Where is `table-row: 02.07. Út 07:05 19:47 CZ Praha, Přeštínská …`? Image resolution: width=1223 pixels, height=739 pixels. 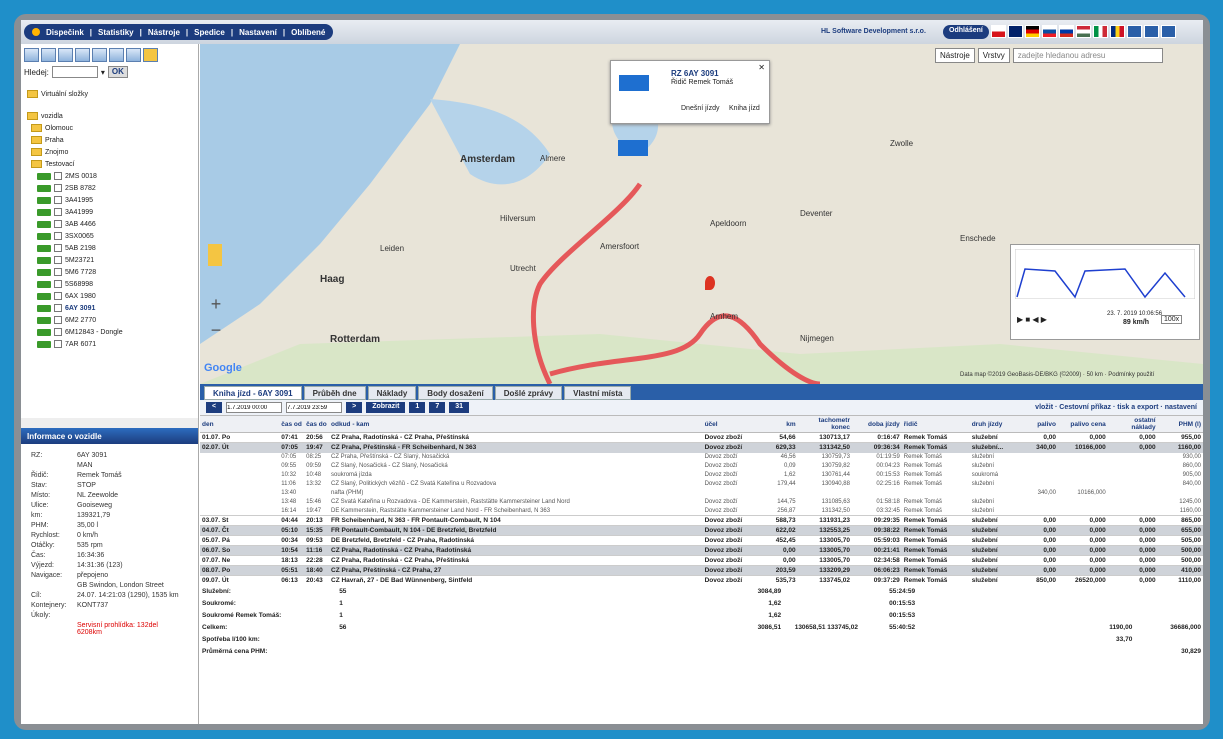
table-row: 02.07. Út 07:05 19:47 CZ Praha, Přeštínská … is located at coordinates (701, 447).